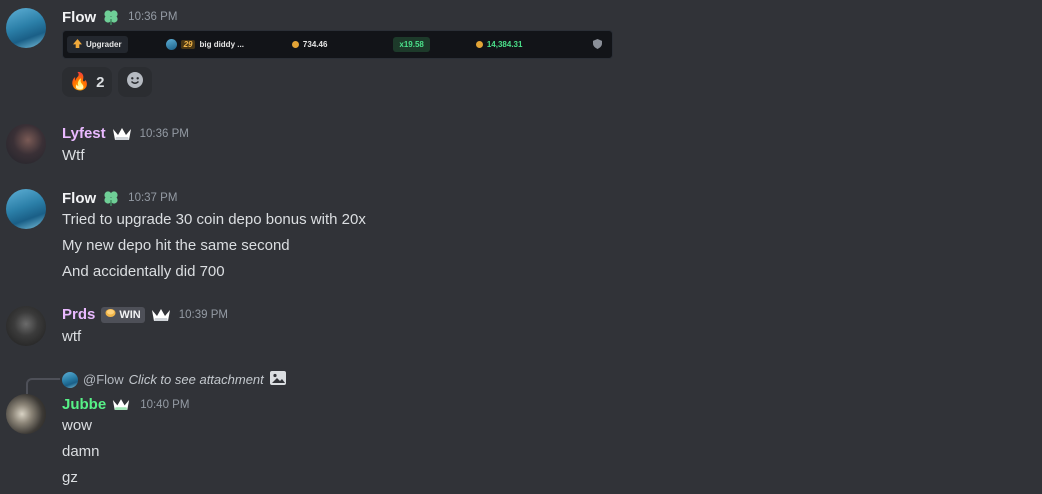  I want to click on player-level: 29, so click(188, 44).